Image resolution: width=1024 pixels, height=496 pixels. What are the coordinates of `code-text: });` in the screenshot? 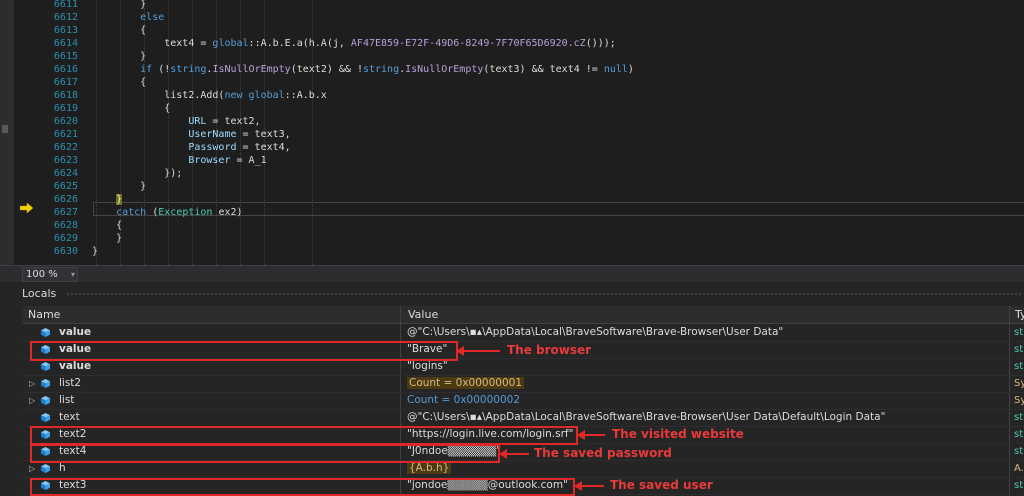 It's located at (137, 173).